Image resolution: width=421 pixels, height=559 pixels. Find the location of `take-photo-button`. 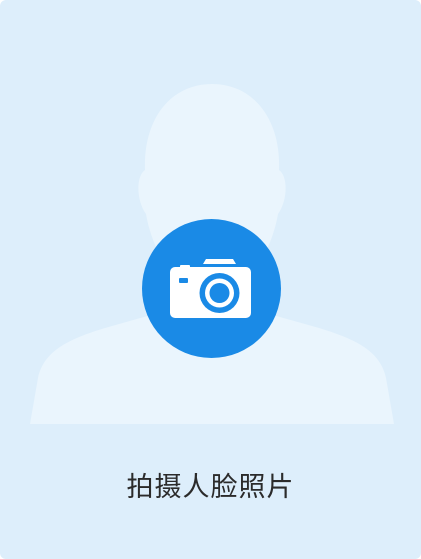

take-photo-button is located at coordinates (211, 288).